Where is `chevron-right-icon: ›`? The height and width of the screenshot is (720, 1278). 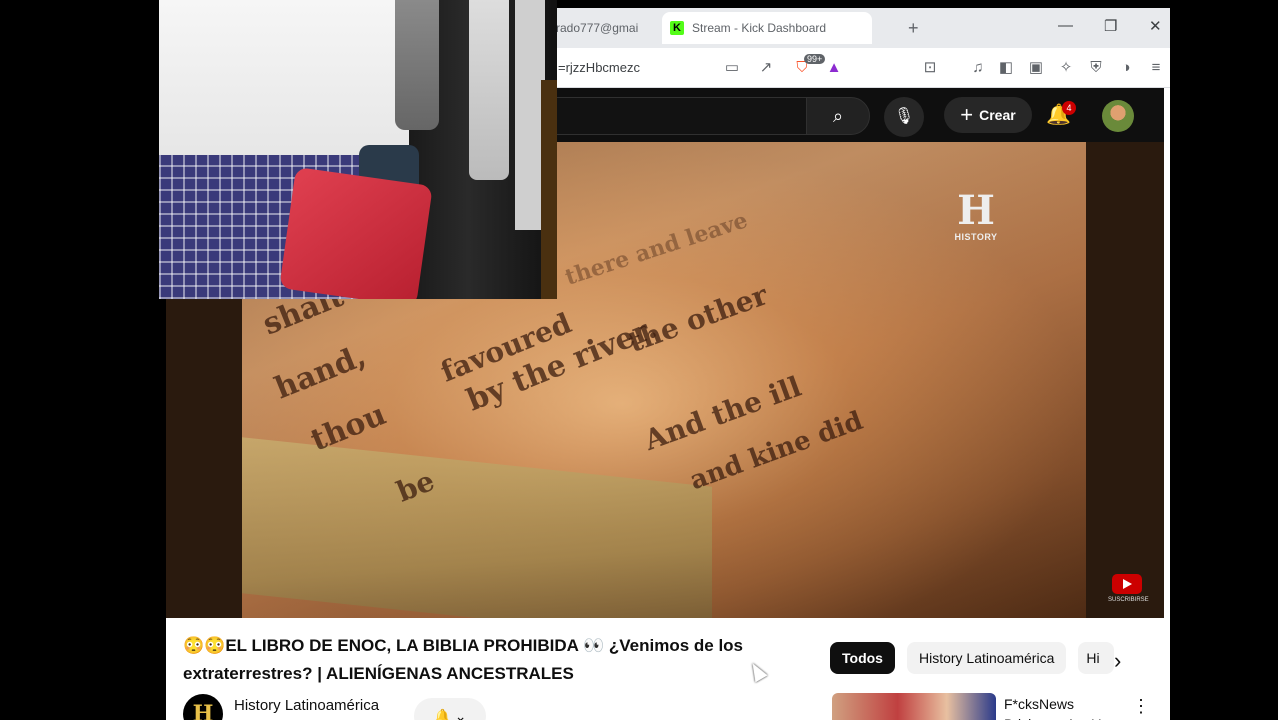 chevron-right-icon: › is located at coordinates (1117, 661).